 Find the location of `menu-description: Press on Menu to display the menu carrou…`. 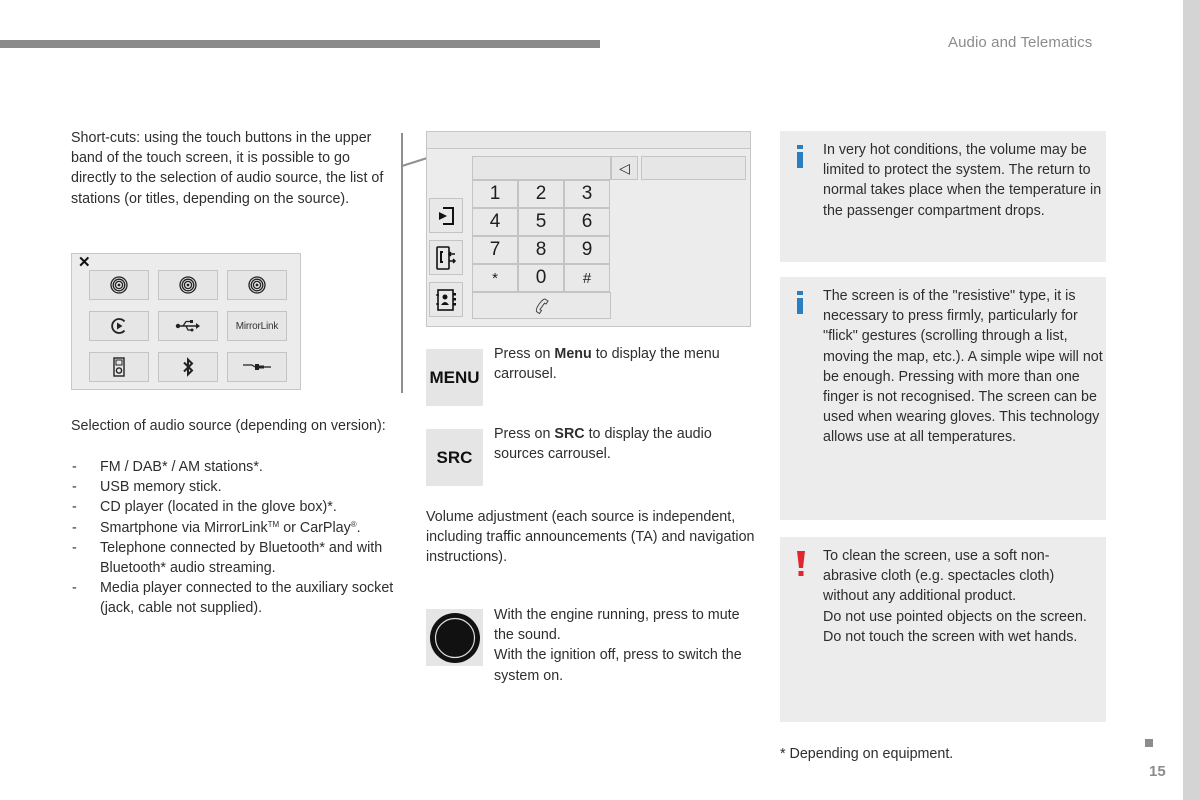

menu-description: Press on Menu to display the menu carrou… is located at coordinates (607, 364).